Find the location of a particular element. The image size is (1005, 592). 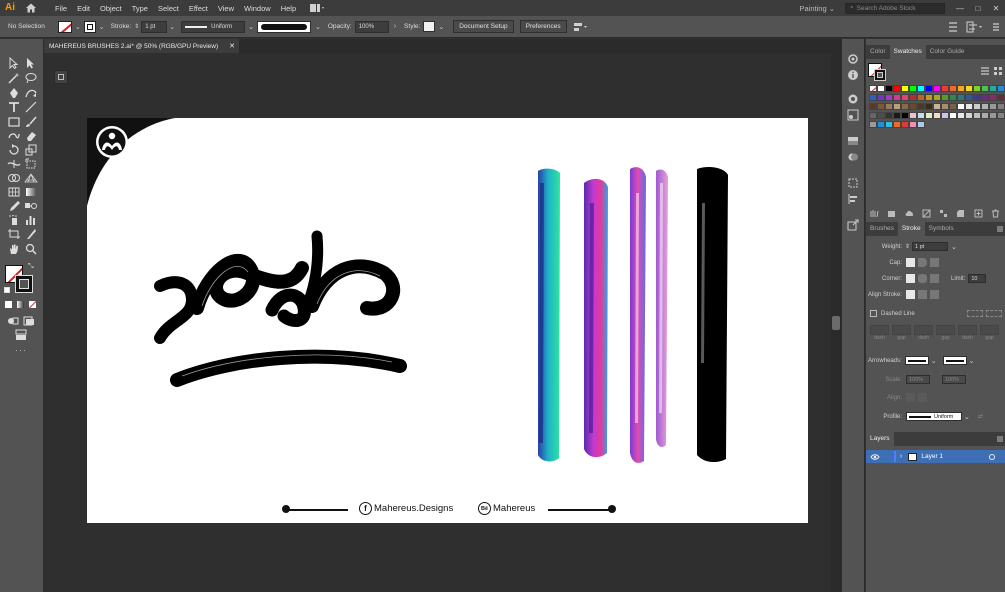

fill-dropdown-icon: ⌄ is located at coordinates (78, 27).